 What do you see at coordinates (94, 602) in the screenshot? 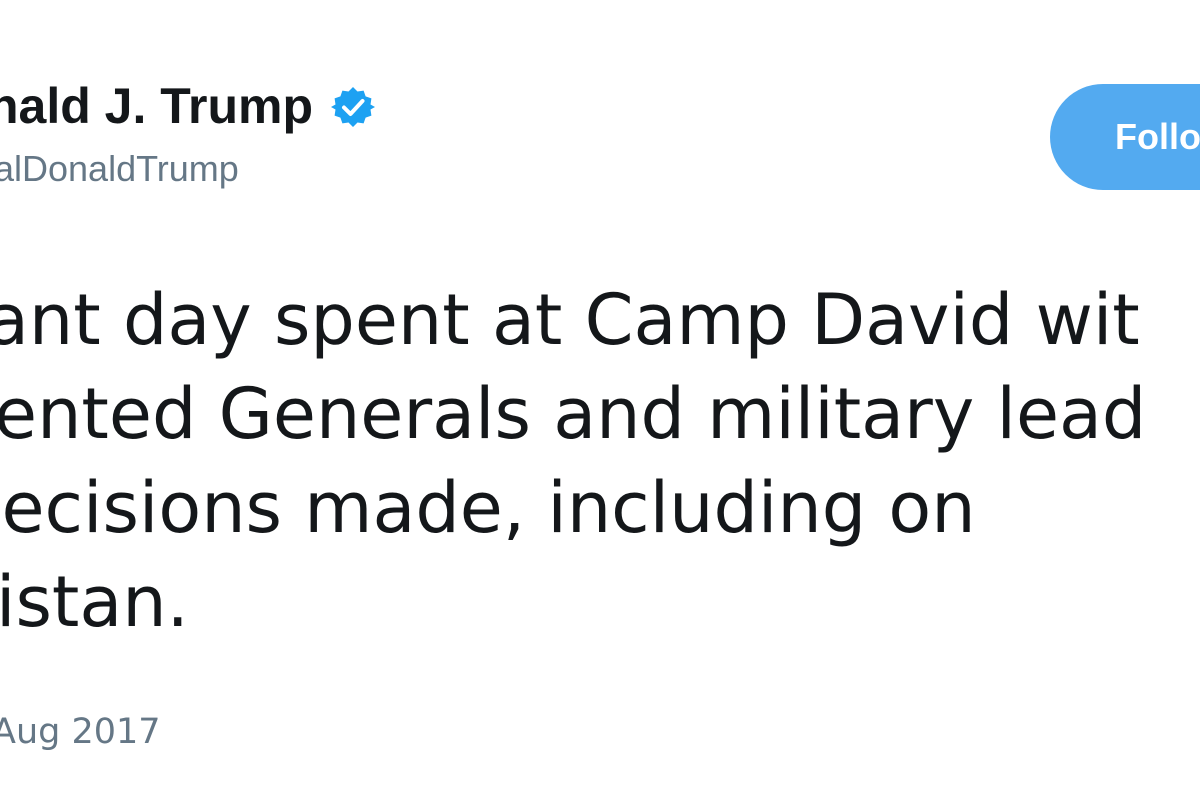
I see `tweet-text-line-4: istan.` at bounding box center [94, 602].